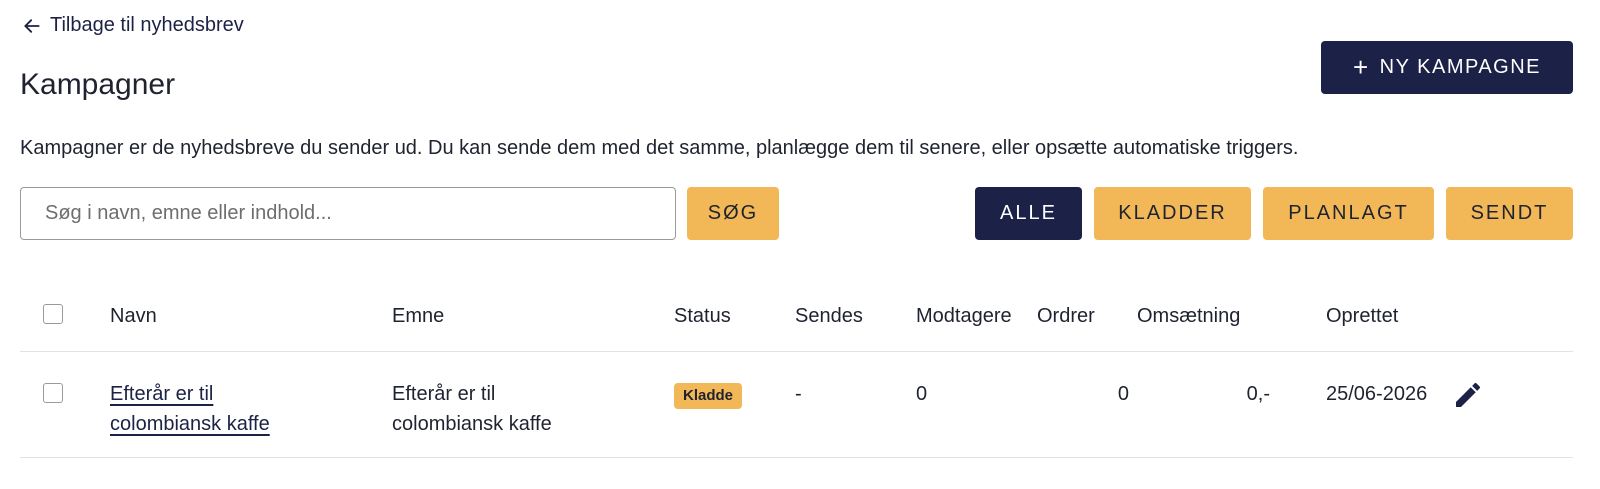 The height and width of the screenshot is (489, 1600). I want to click on column-header-subject: Emne, so click(533, 317).